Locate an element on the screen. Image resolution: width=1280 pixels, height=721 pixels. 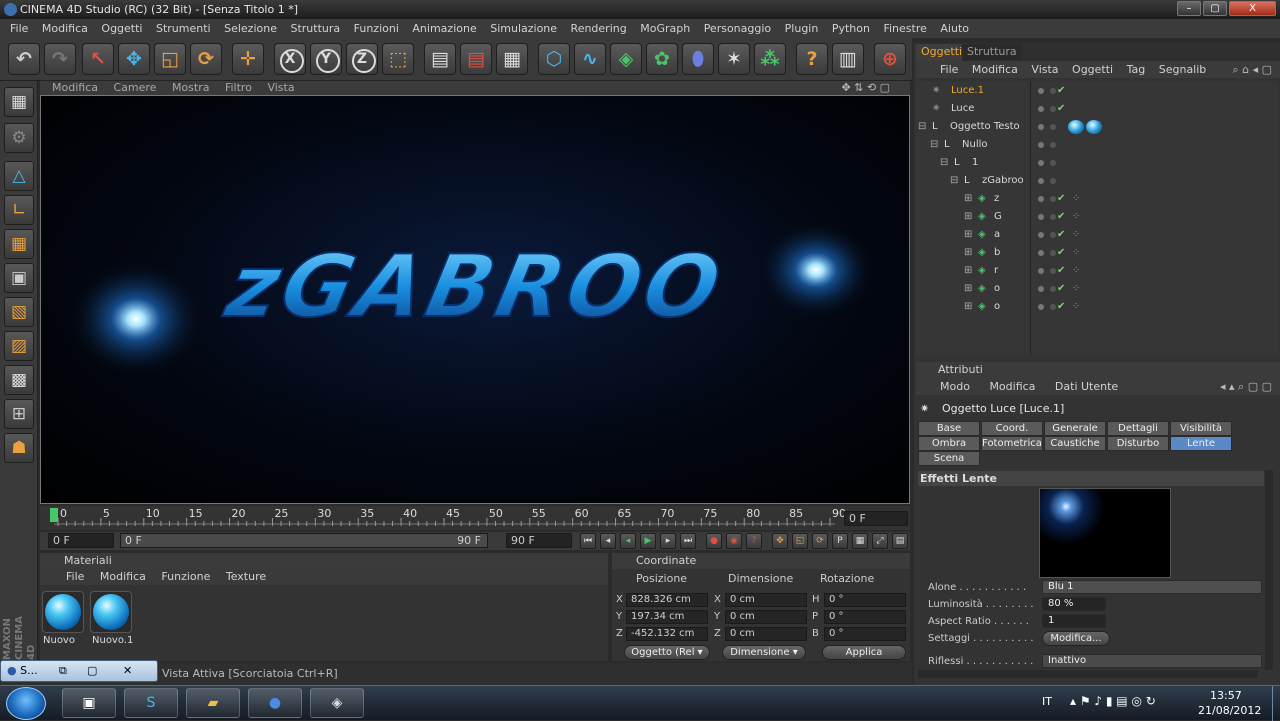
materials-menu-texture: Texture is located at coordinates (246, 576).